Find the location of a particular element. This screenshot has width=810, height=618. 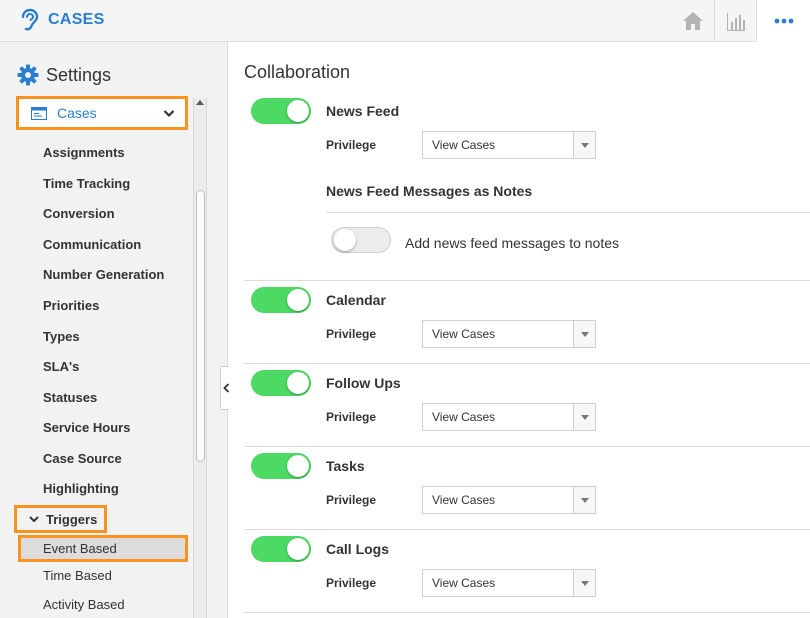

sidebar-item-assignments: Assignments is located at coordinates (84, 152).